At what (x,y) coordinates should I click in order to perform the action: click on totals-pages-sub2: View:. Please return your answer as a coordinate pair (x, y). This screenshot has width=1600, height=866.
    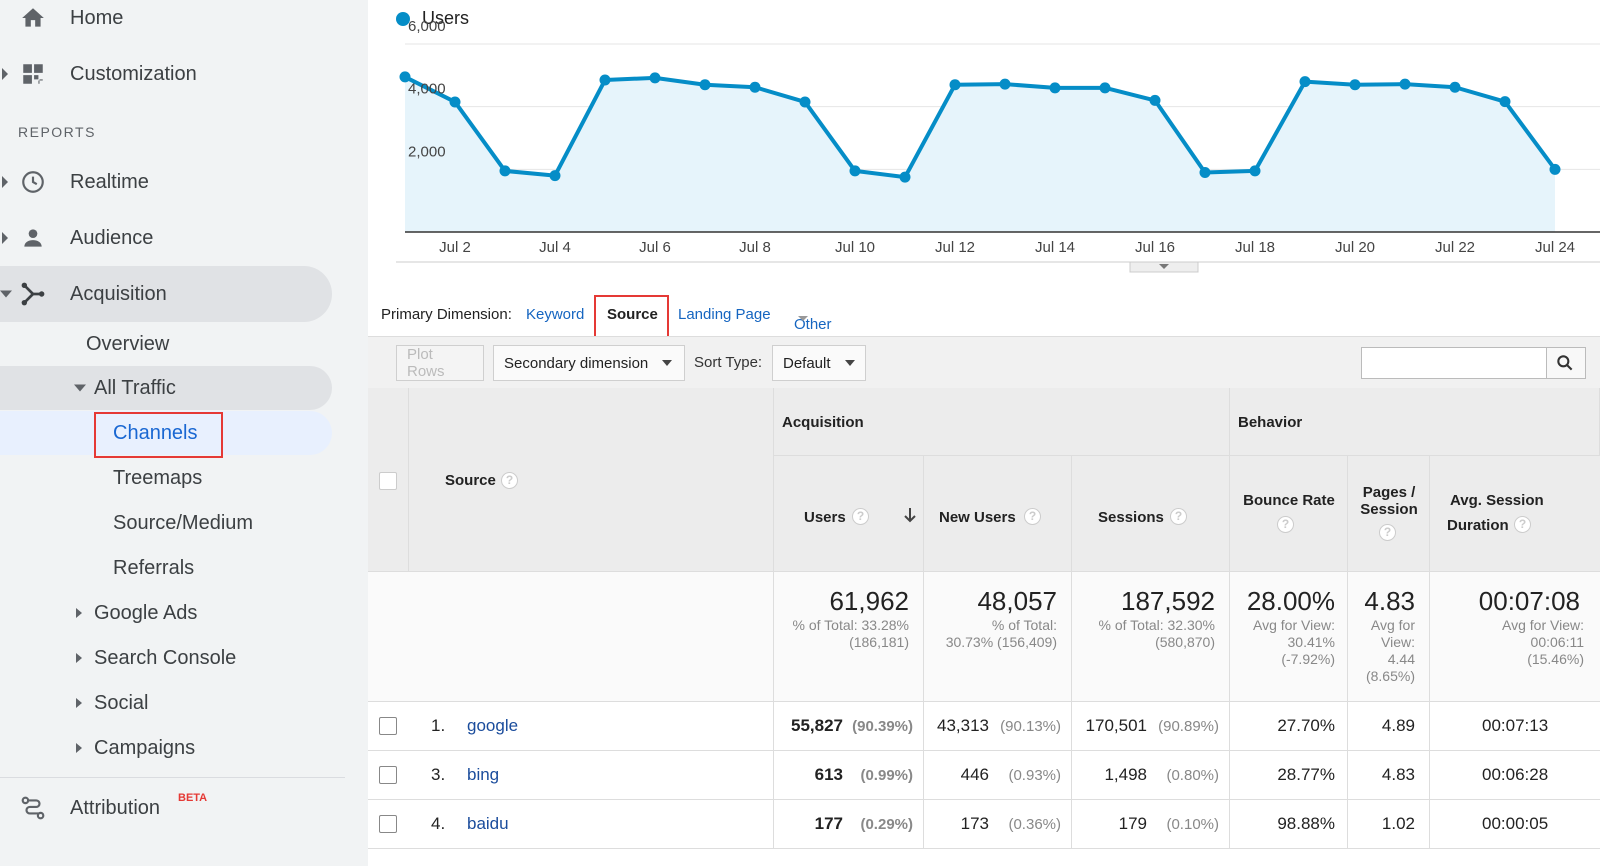
    Looking at the image, I should click on (1398, 642).